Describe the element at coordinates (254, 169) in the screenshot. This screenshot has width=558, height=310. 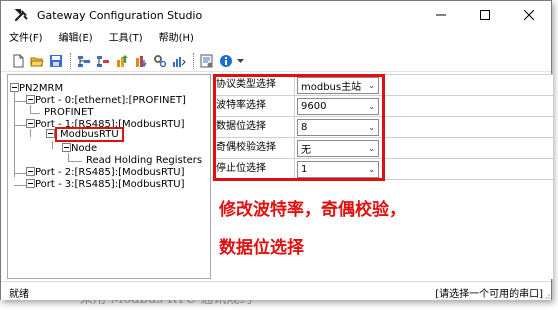
I see `property-label: 停止位选择` at that location.